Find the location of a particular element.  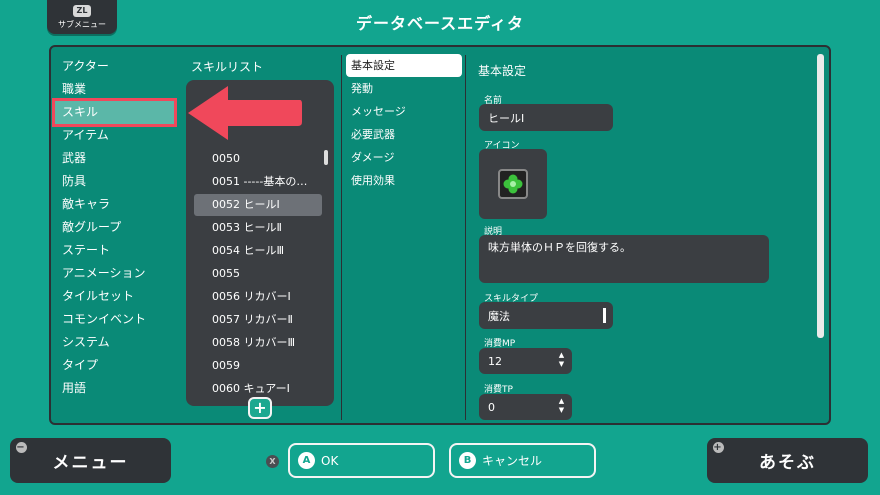

mp-cost-value: 12 is located at coordinates (495, 361).